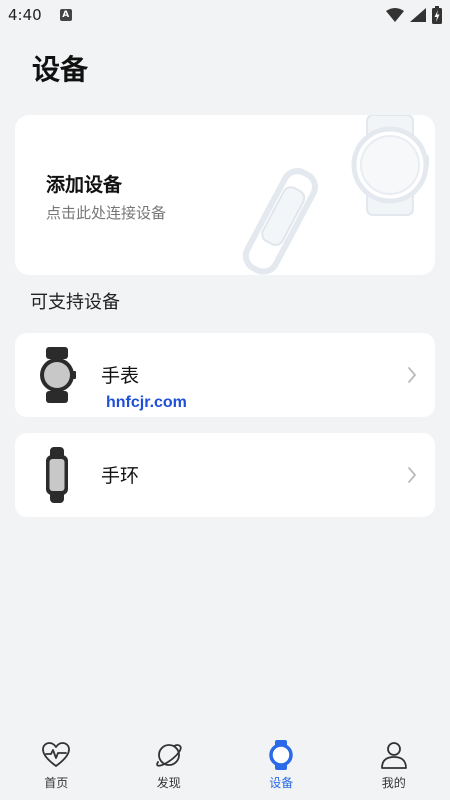 Image resolution: width=450 pixels, height=800 pixels. What do you see at coordinates (84, 185) in the screenshot?
I see `add-device-title: 添加设备` at bounding box center [84, 185].